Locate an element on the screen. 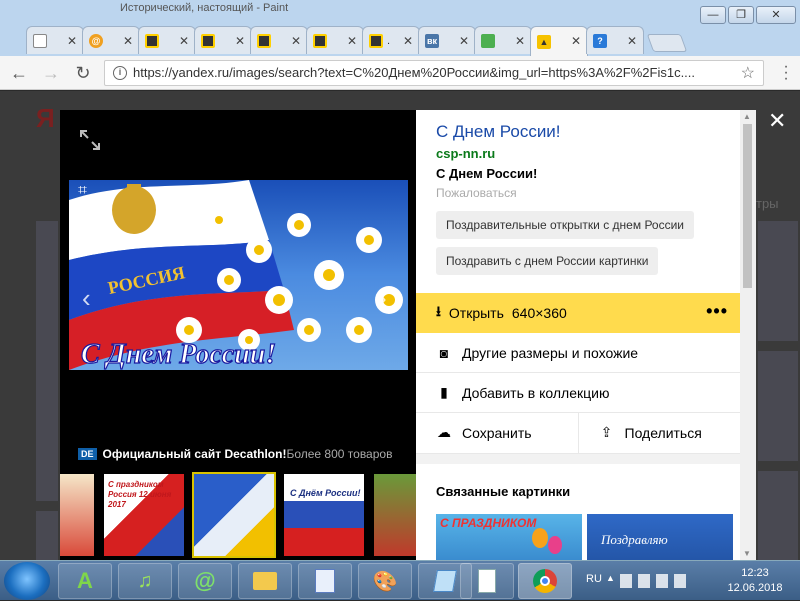 The height and width of the screenshot is (601, 800). bookmark-star-icon: ☆ is located at coordinates (748, 73).